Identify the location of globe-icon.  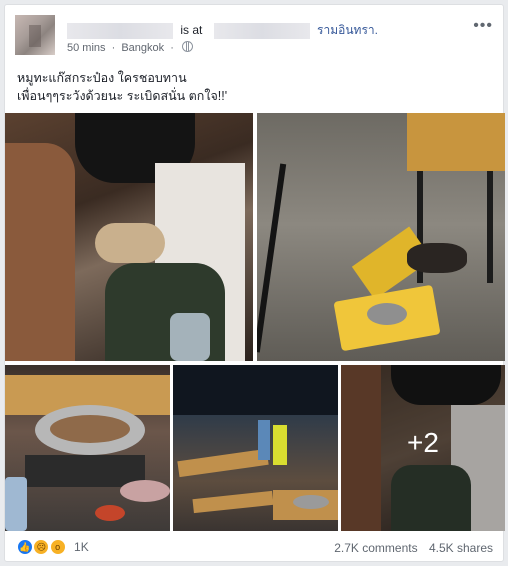
(187, 46).